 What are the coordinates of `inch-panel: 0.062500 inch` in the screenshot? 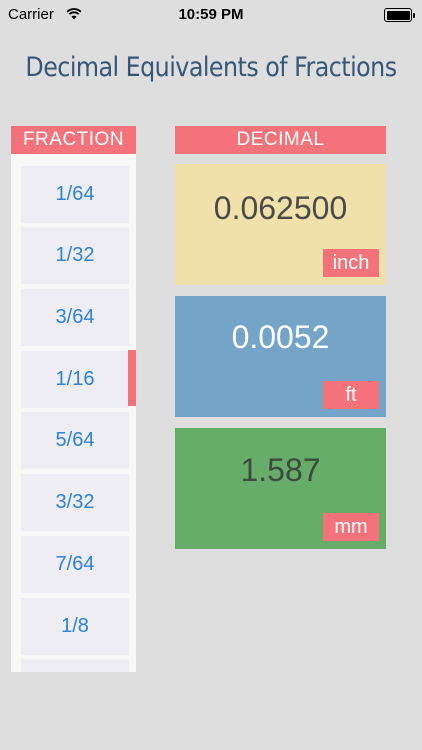 It's located at (280, 224).